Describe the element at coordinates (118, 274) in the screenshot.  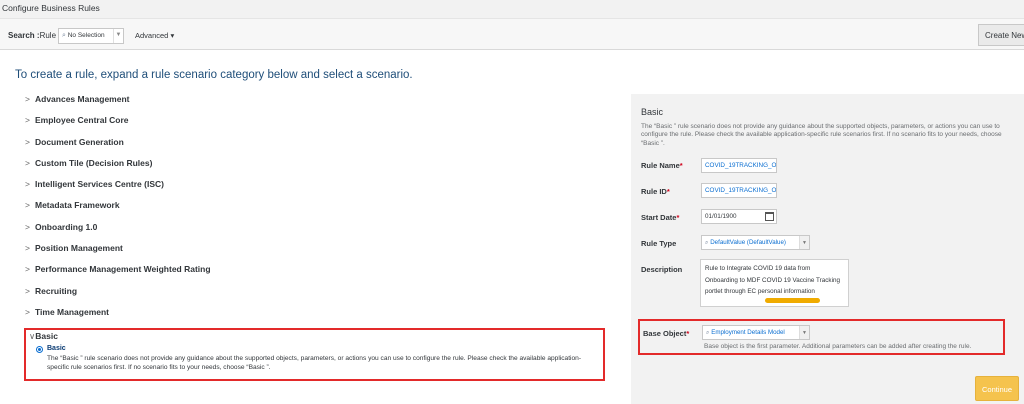
I see `category-item: > Performance Management Weighted Rating` at that location.